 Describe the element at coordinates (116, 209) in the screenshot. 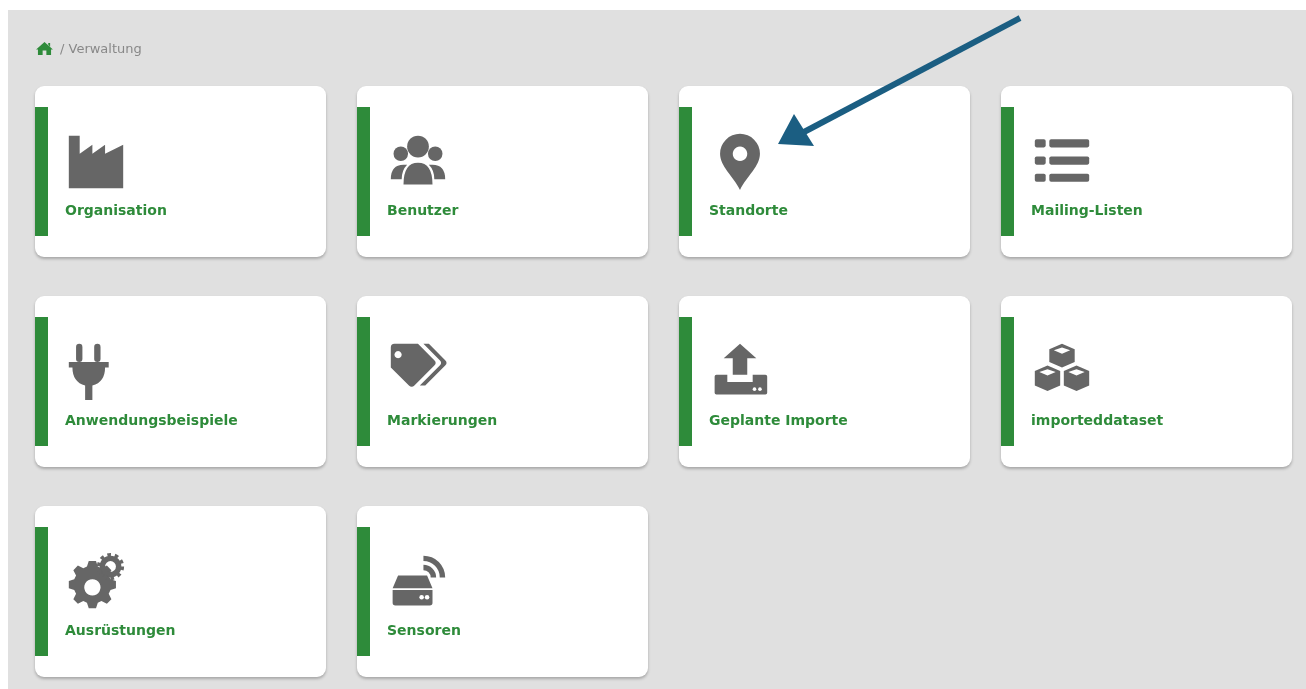

I see `tile-label: Organisation` at that location.